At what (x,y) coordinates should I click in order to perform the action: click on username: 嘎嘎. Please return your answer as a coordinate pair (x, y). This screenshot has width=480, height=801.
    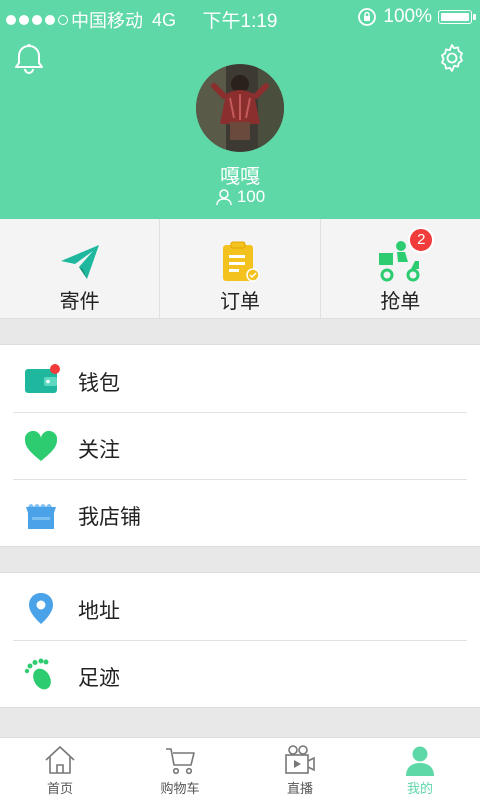
    Looking at the image, I should click on (240, 177).